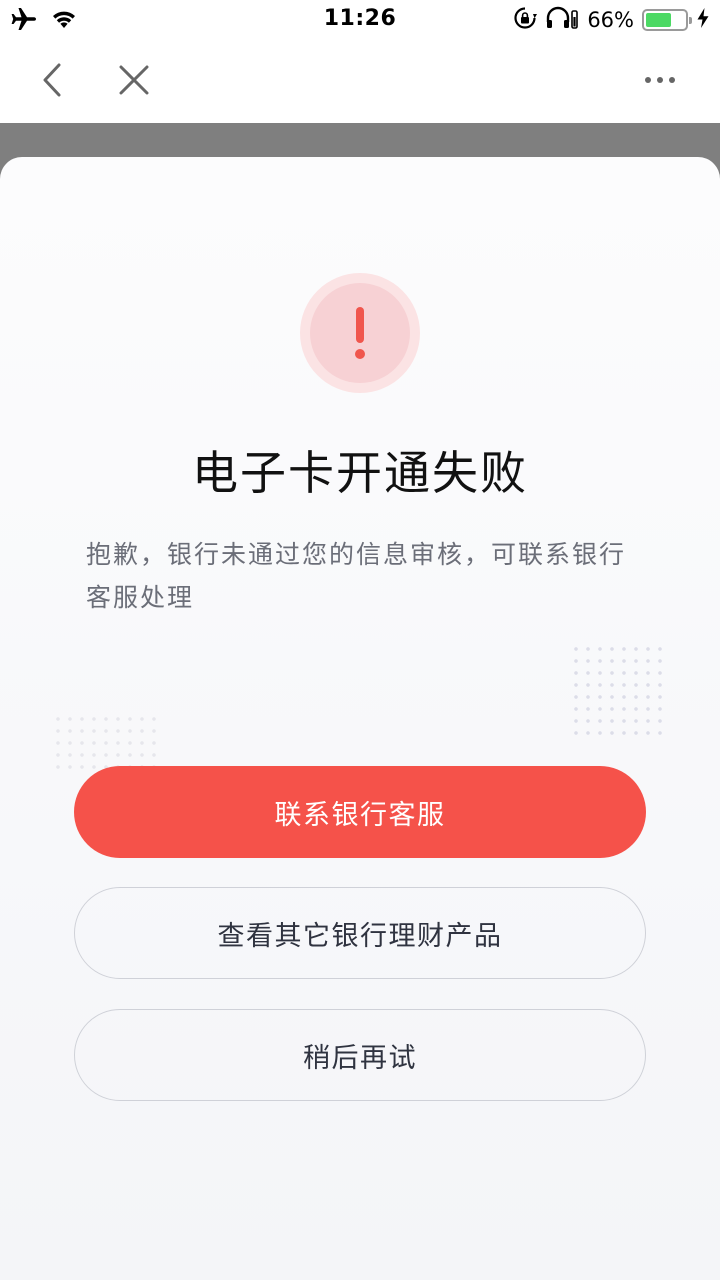 The height and width of the screenshot is (1280, 720). I want to click on orientation-lock-icon, so click(525, 20).